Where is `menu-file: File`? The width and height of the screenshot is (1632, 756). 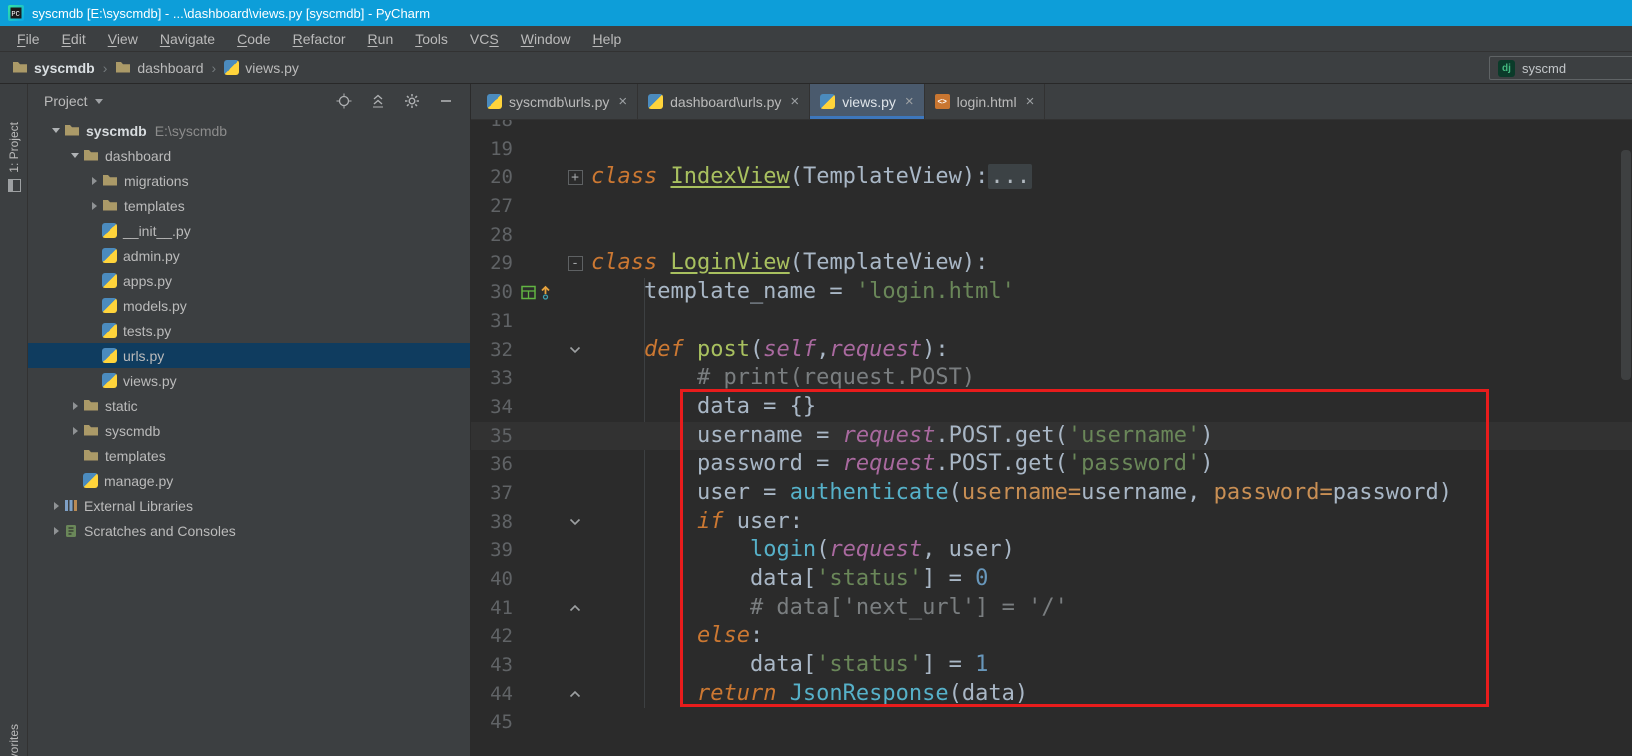
menu-file: File is located at coordinates (28, 39).